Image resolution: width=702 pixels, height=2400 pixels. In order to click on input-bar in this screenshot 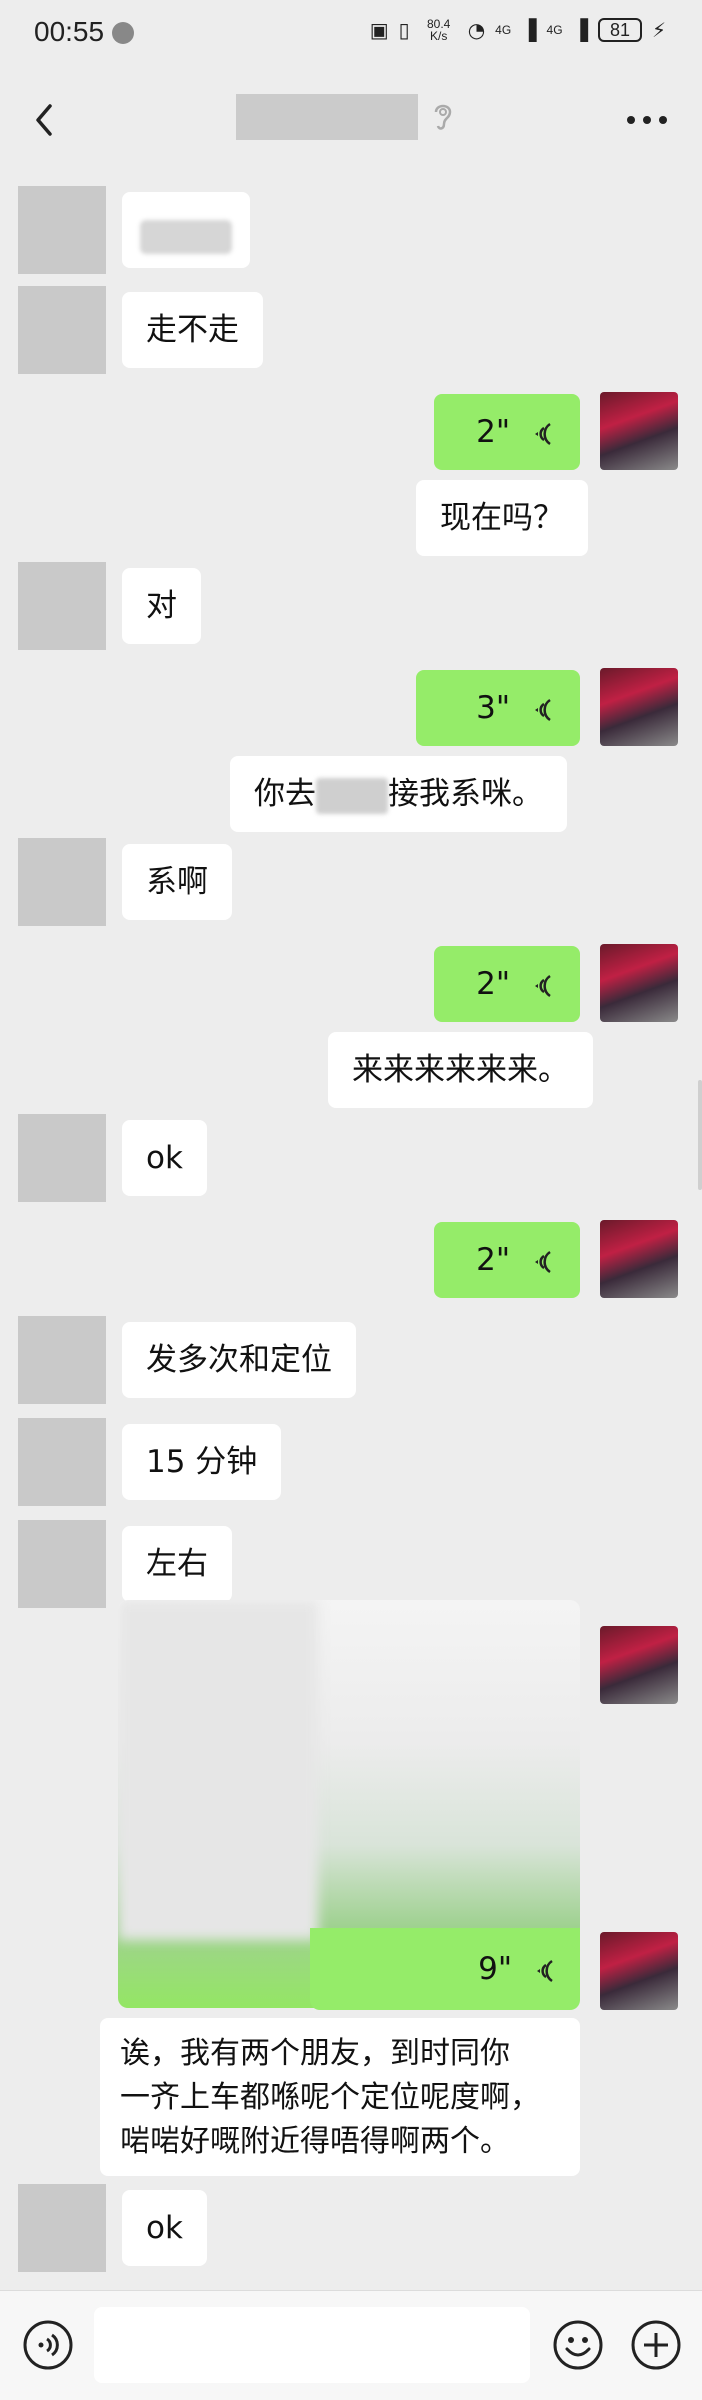, I will do `click(351, 2345)`.